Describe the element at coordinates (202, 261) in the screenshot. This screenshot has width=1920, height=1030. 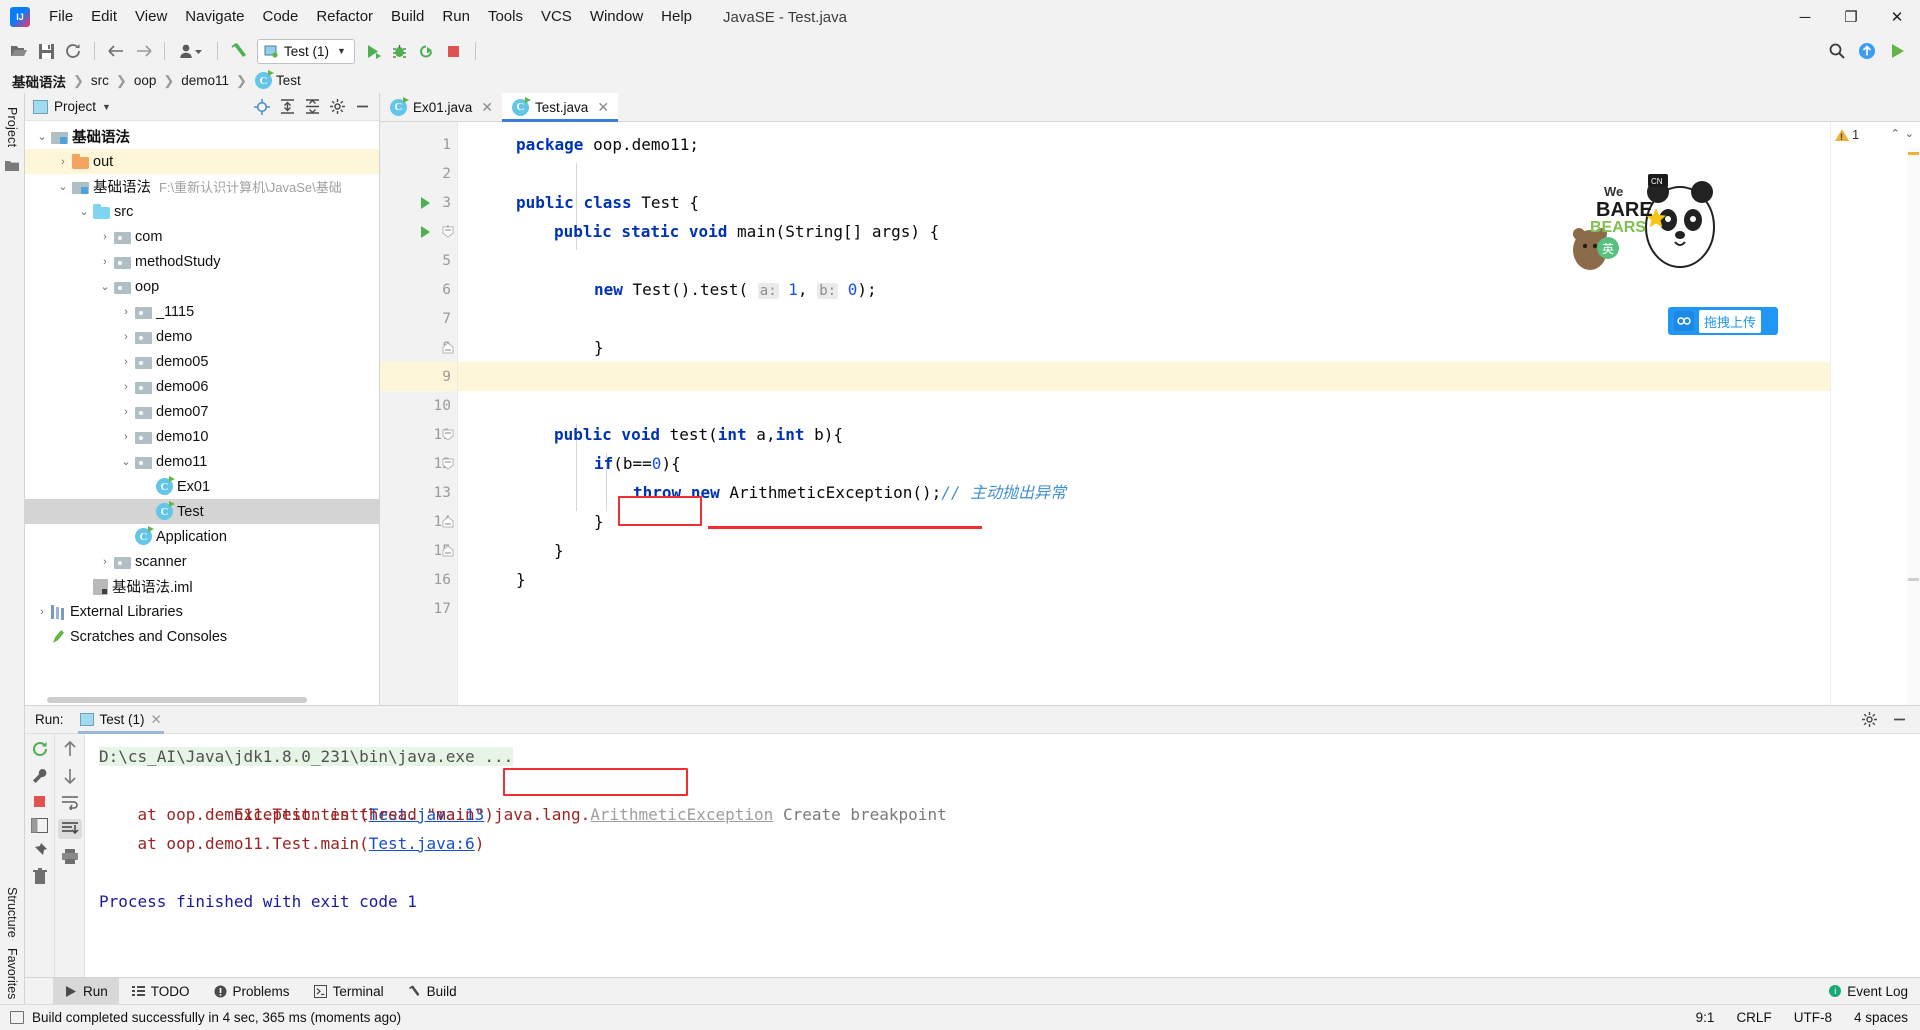
I see `tree-node-methodstudy: › methodStudy` at that location.